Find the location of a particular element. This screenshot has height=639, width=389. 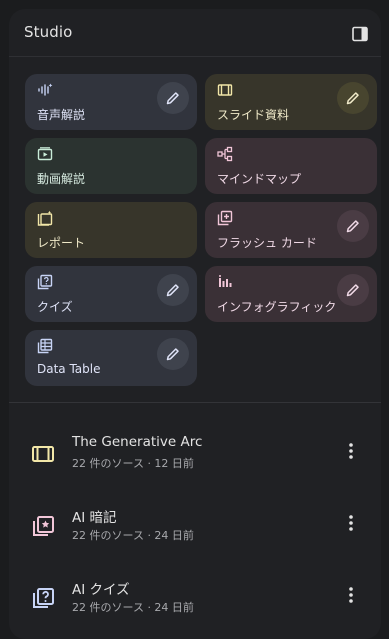

output-item: The Generative Arc 22 件のソース · 12 日前 is located at coordinates (195, 460).